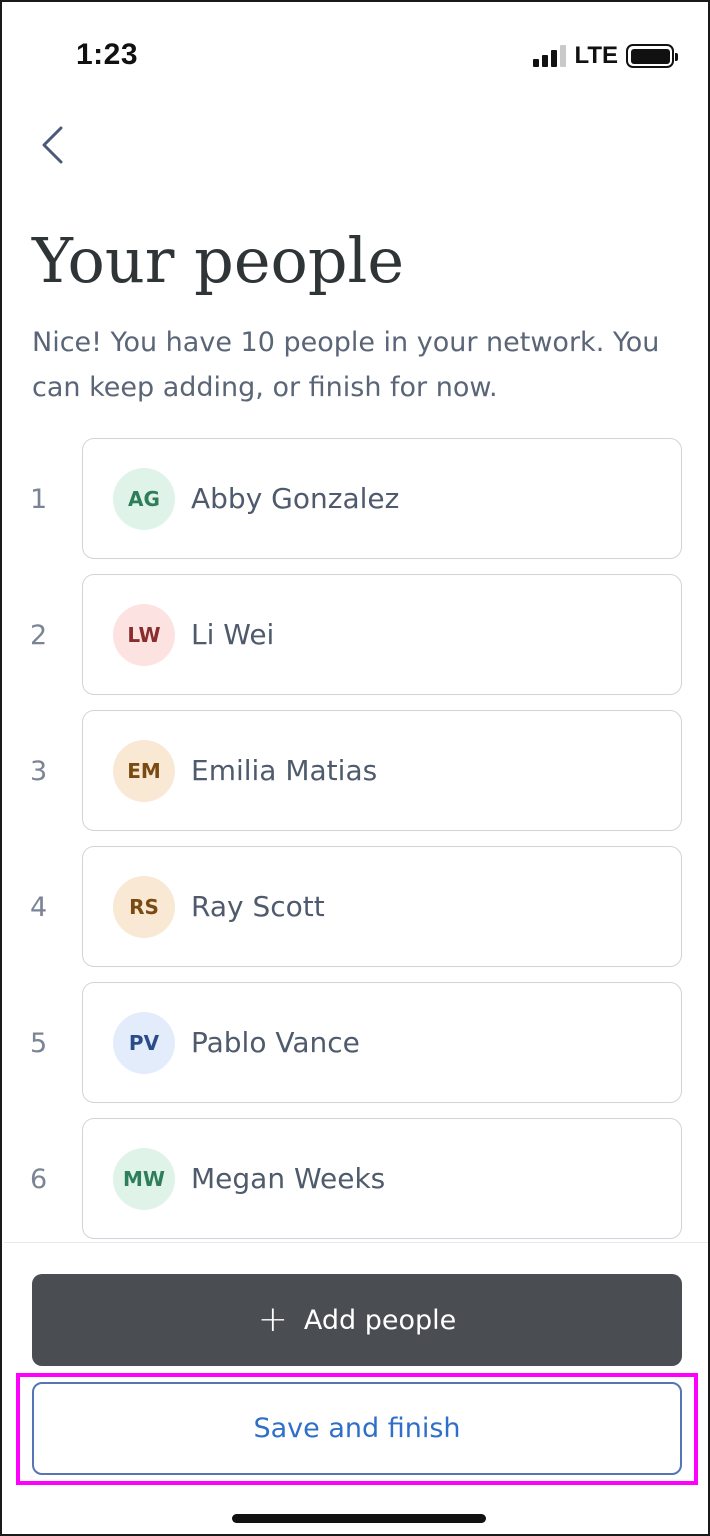 The width and height of the screenshot is (710, 1536). I want to click on add-people-button: + Add people, so click(357, 1320).